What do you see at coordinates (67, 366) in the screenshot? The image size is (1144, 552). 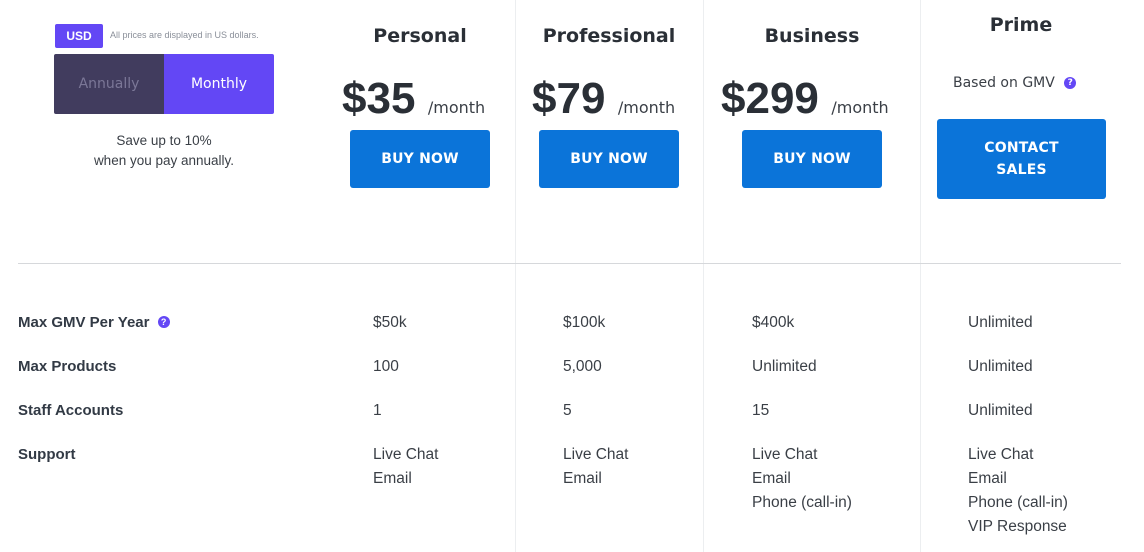 I see `feature-label-max-products: Max Products` at bounding box center [67, 366].